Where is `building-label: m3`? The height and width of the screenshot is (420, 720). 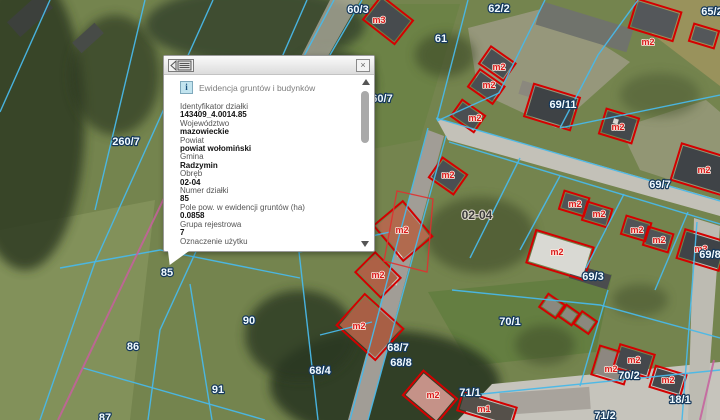
building-label: m3 is located at coordinates (378, 20).